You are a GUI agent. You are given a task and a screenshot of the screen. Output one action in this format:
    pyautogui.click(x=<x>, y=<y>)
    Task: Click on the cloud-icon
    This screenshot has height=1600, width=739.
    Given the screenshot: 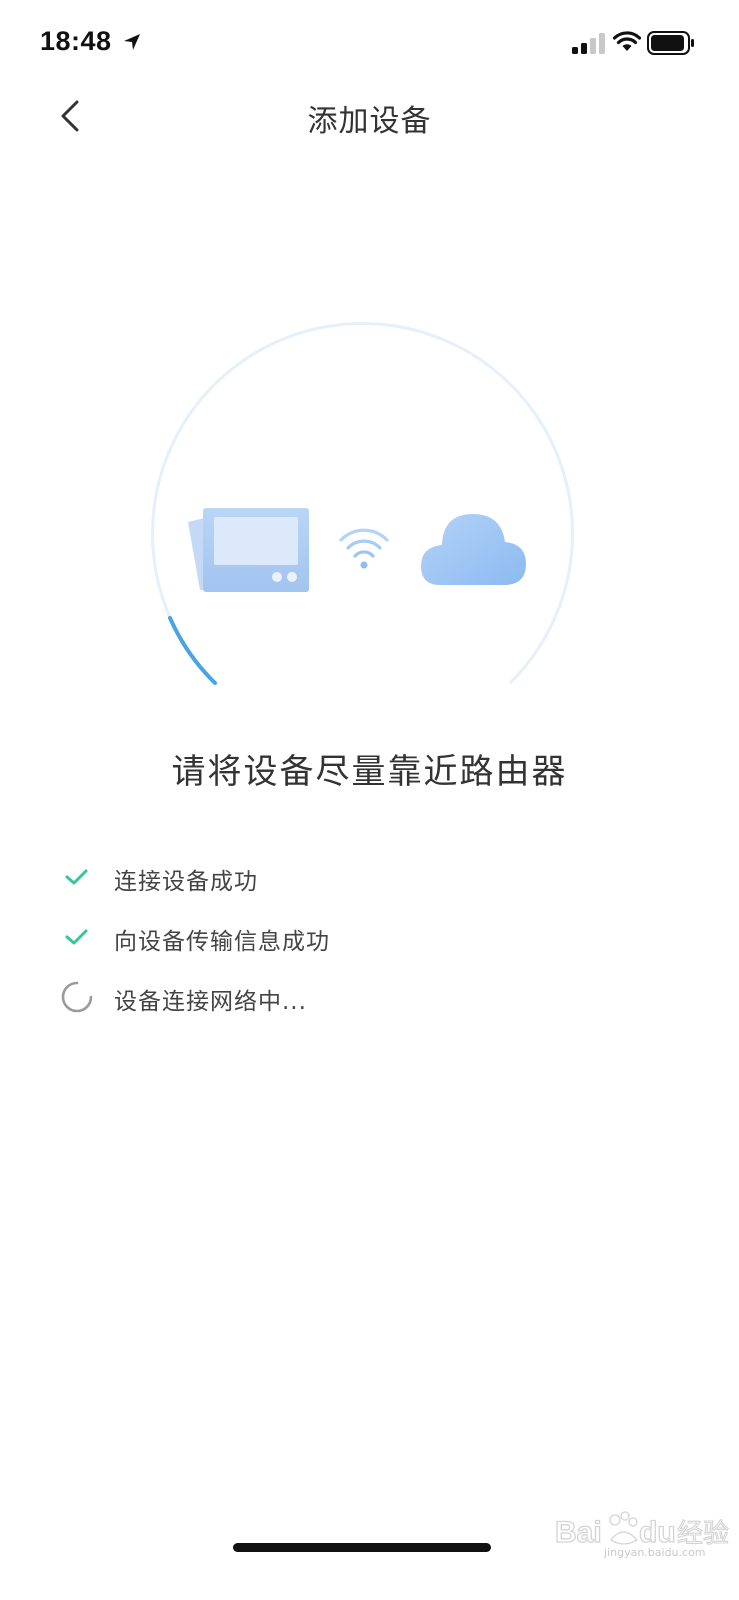 What is the action you would take?
    pyautogui.click(x=473, y=549)
    